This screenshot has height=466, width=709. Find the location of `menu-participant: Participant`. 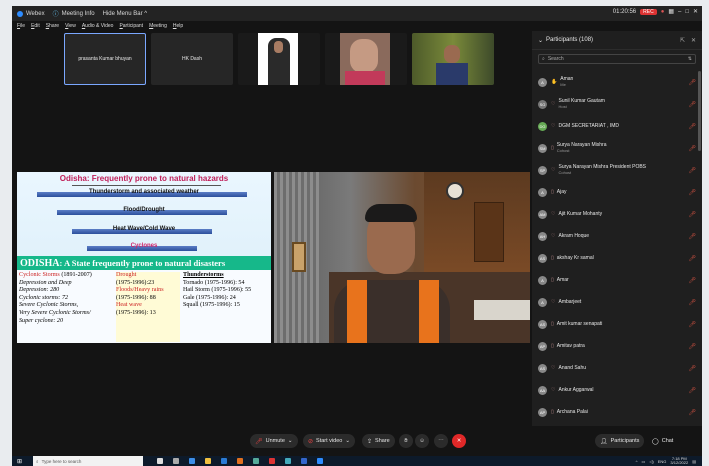

menu-participant: Participant is located at coordinates (131, 26).